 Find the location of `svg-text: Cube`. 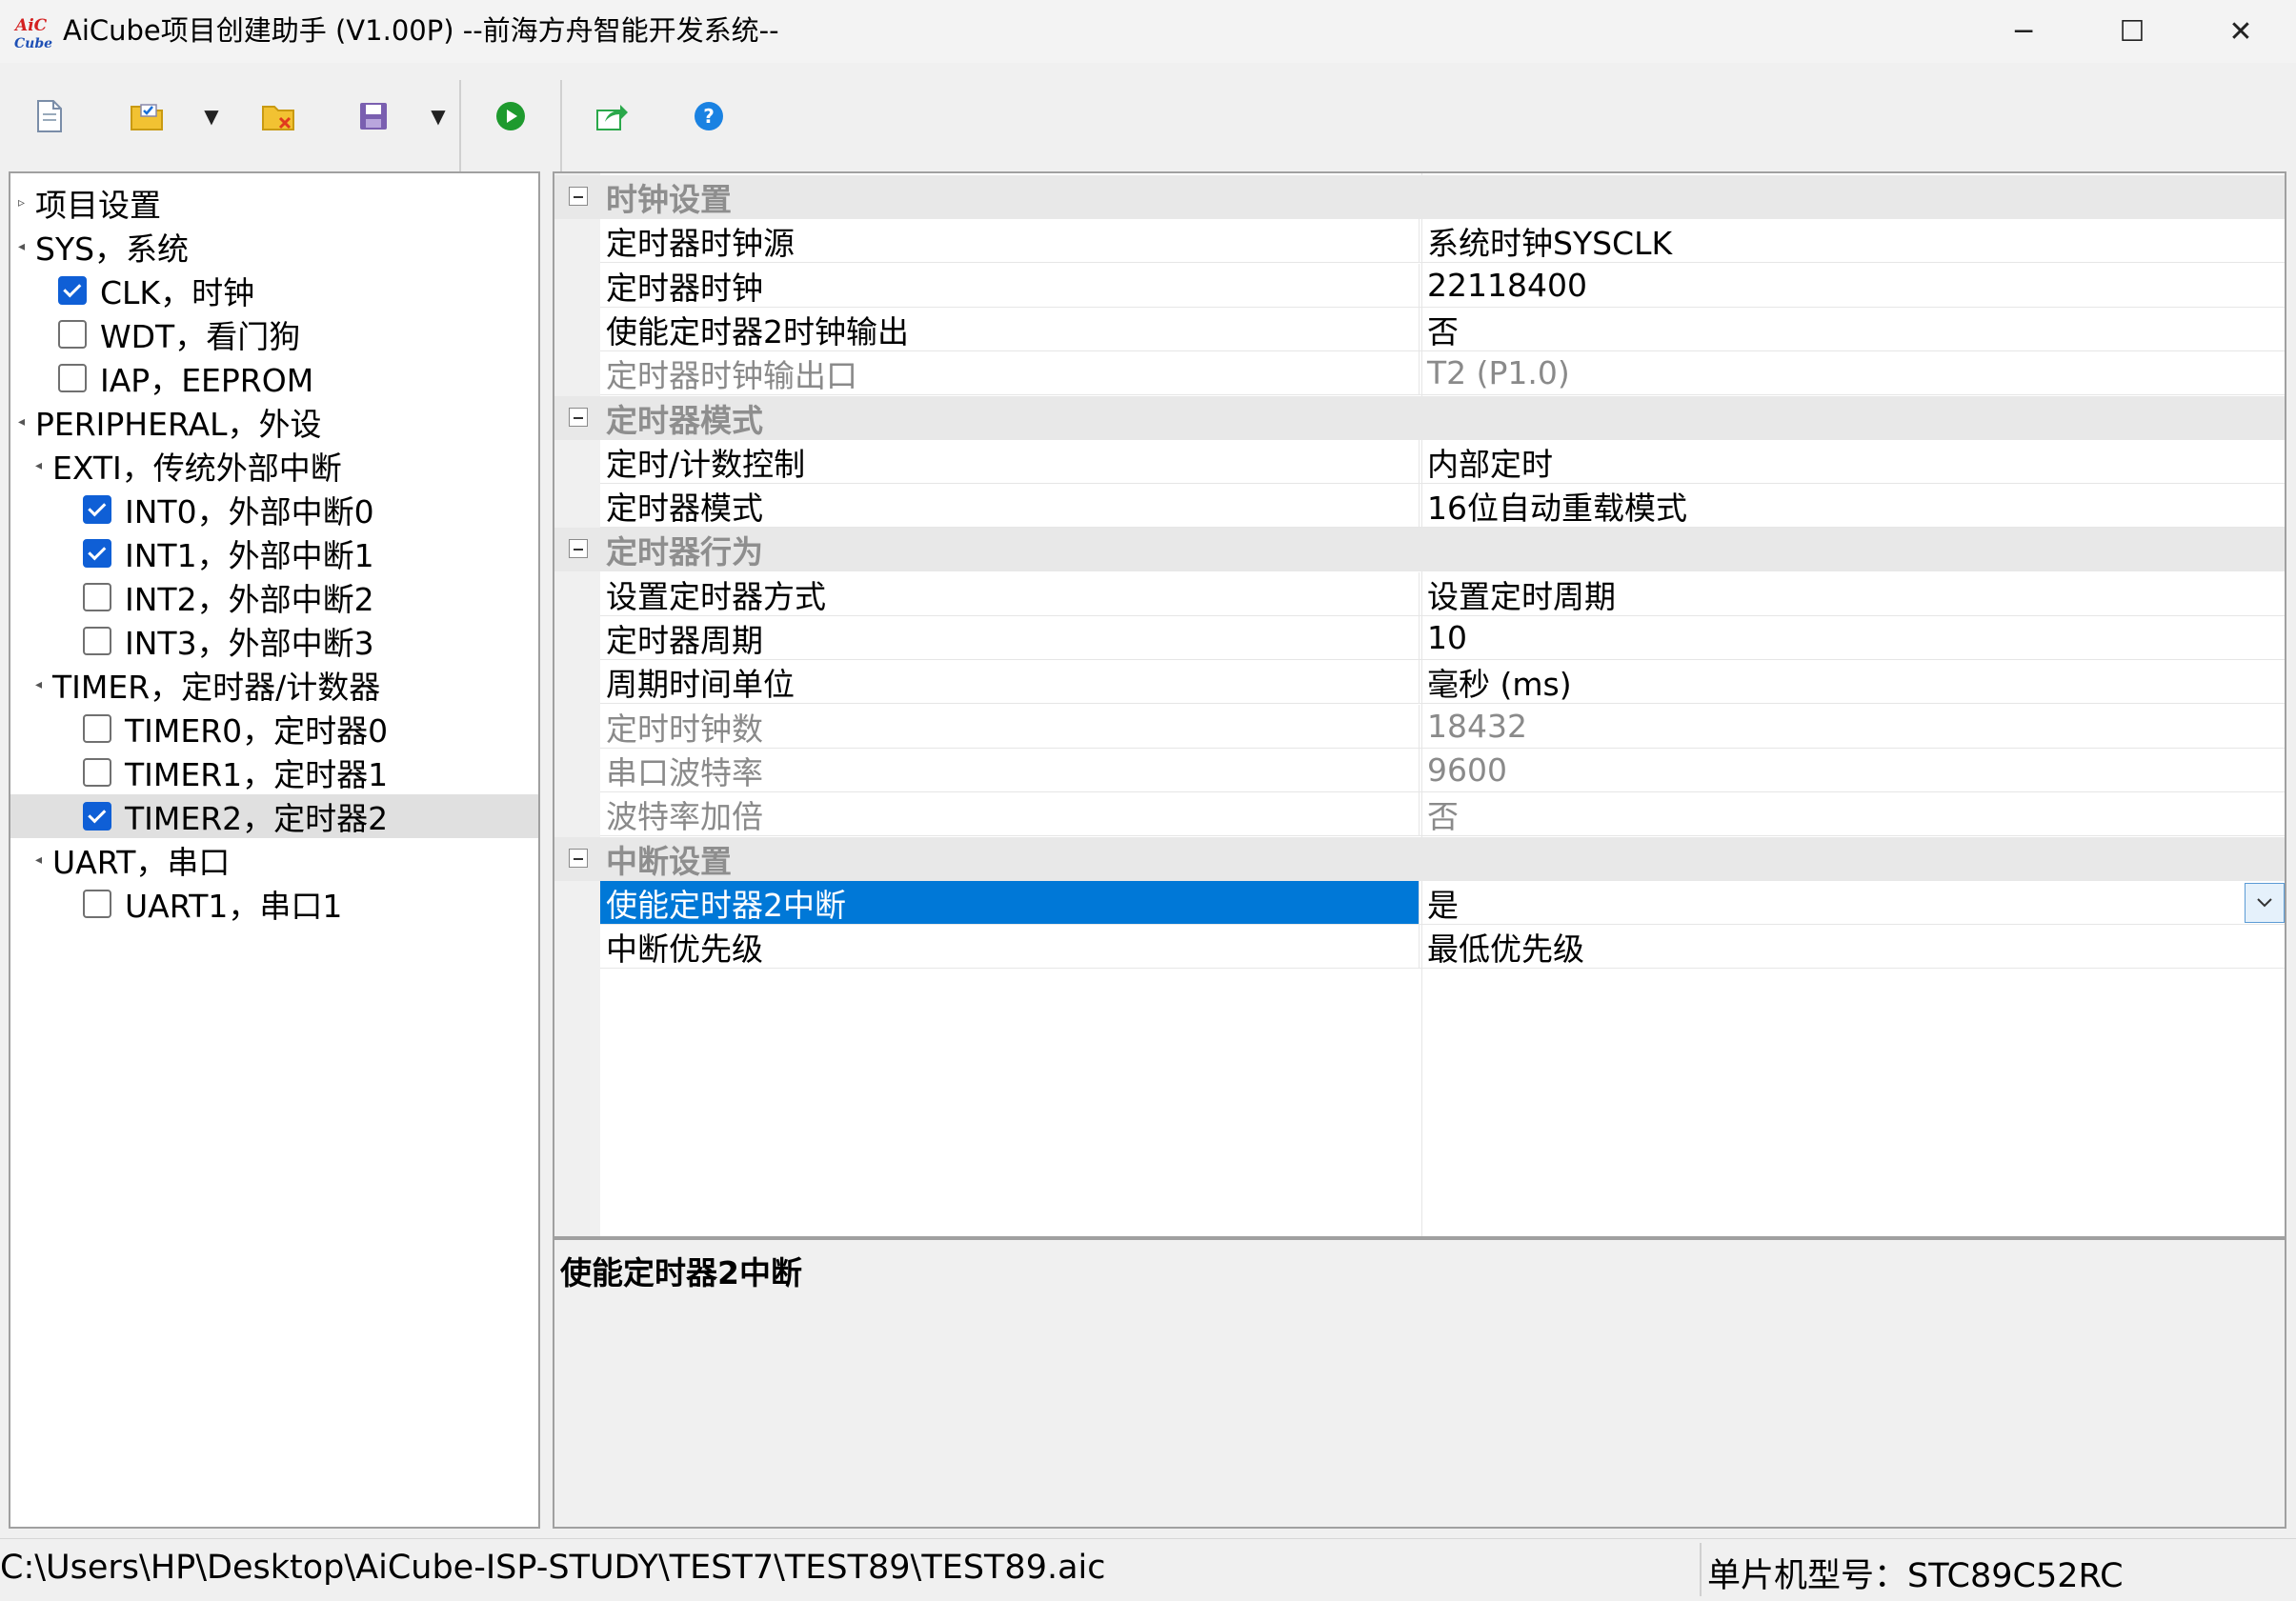

svg-text: Cube is located at coordinates (33, 43).